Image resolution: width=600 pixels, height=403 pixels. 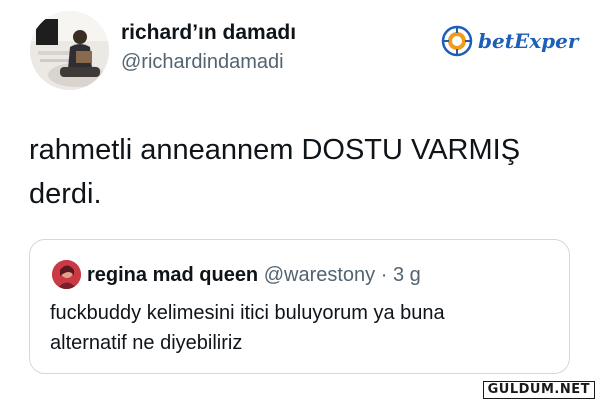 I want to click on betexper-logo: betExper, so click(x=510, y=42).